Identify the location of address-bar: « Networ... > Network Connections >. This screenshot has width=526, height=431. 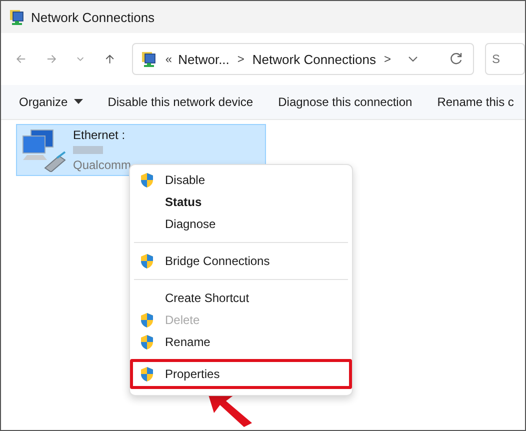
(303, 59).